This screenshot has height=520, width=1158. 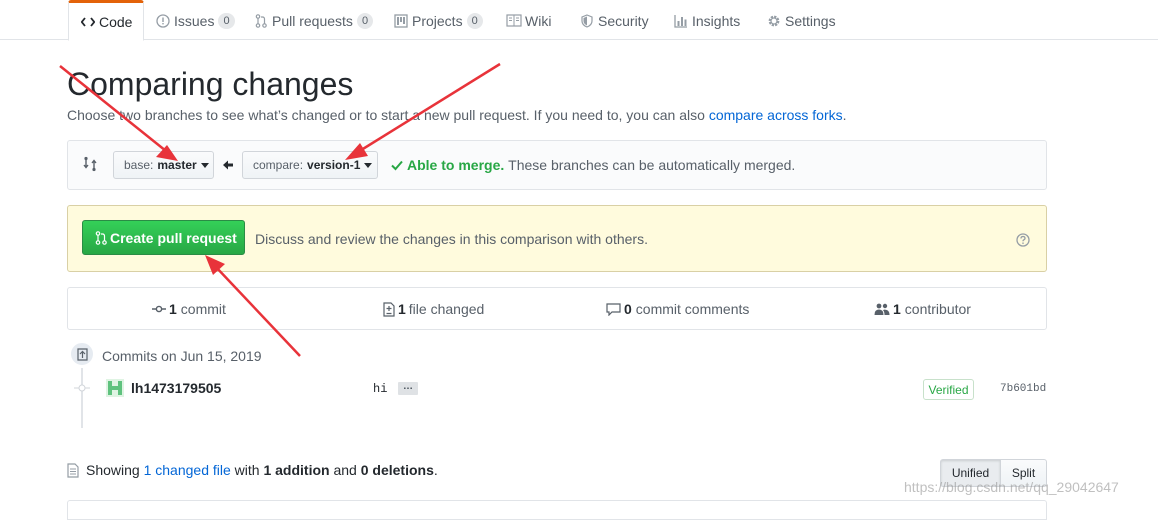 What do you see at coordinates (365, 20) in the screenshot?
I see `pull-requests-count-badge: 0` at bounding box center [365, 20].